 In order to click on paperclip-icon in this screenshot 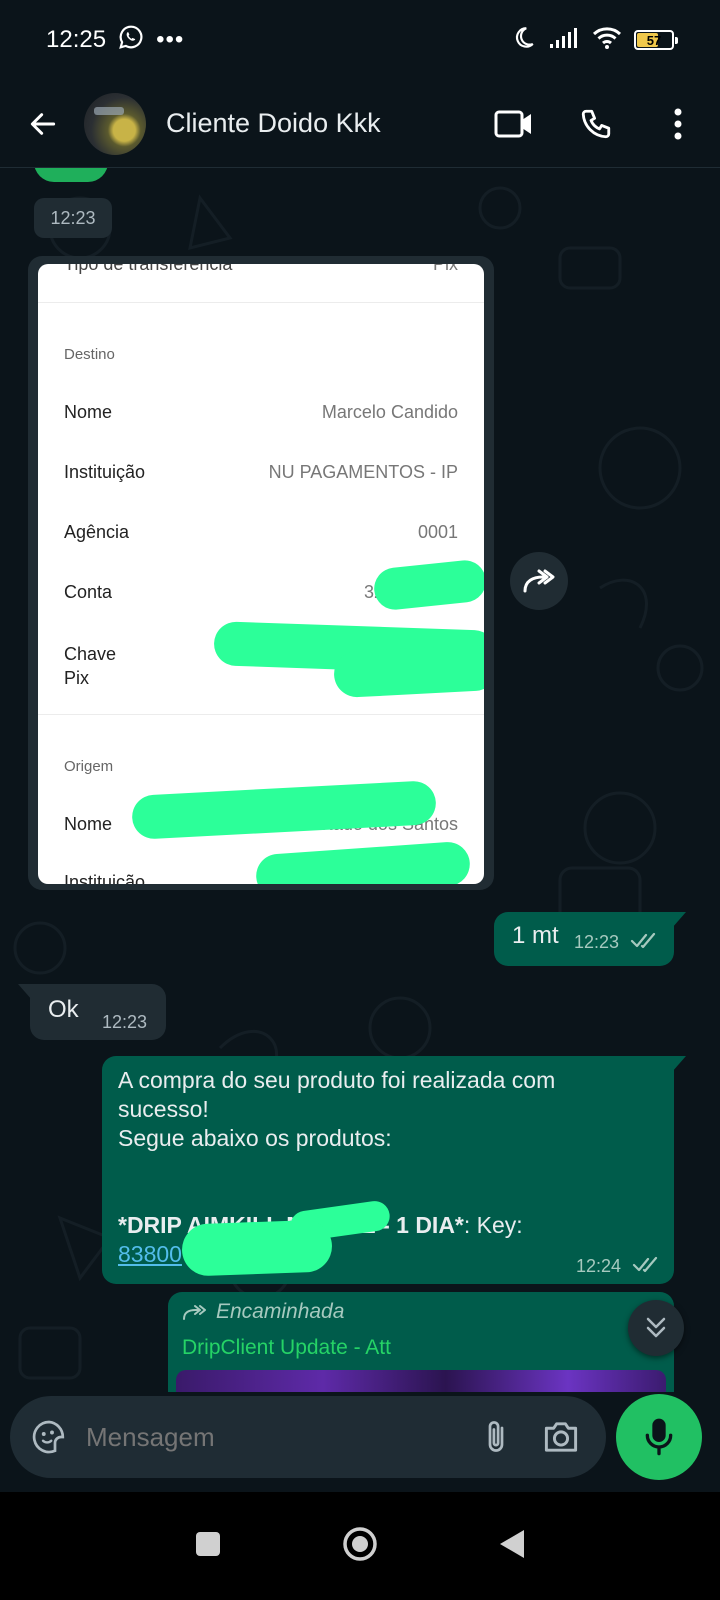, I will do `click(496, 1436)`.